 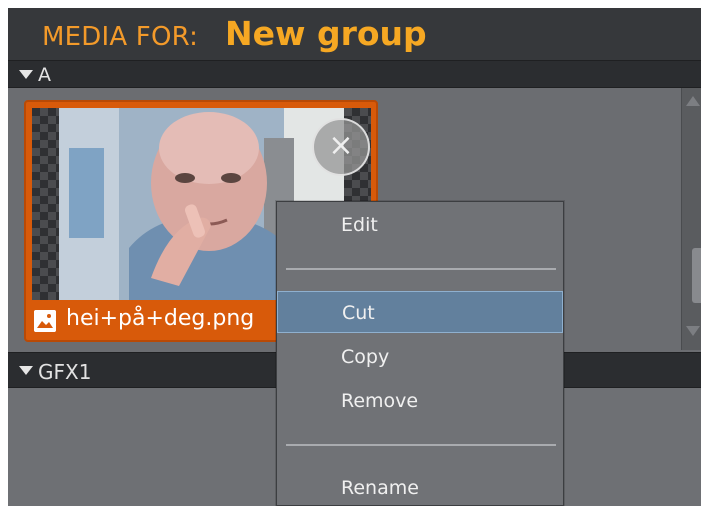 I want to click on menu-item-copy: Copy, so click(x=420, y=357).